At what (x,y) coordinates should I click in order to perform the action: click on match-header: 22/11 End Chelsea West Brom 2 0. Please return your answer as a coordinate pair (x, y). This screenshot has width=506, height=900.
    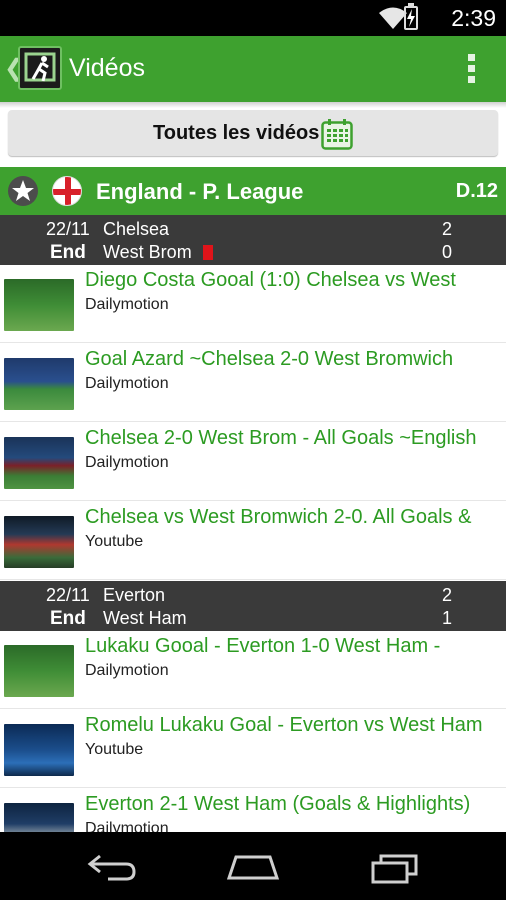
    Looking at the image, I should click on (253, 240).